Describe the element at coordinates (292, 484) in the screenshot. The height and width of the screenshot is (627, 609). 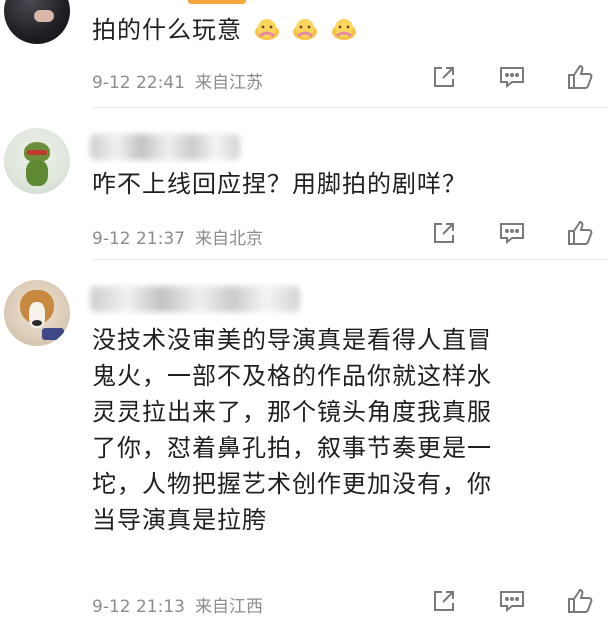
I see `comment-text-line: 坨，人物把握艺术创作更加没有，你` at that location.